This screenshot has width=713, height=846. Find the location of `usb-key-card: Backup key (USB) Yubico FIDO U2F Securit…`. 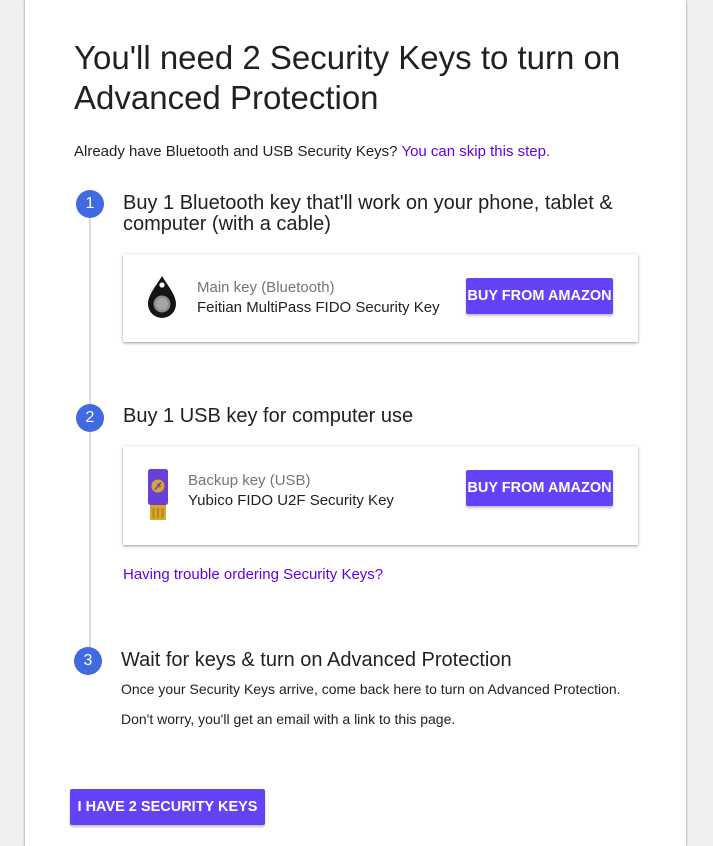

usb-key-card: Backup key (USB) Yubico FIDO U2F Securit… is located at coordinates (380, 495).